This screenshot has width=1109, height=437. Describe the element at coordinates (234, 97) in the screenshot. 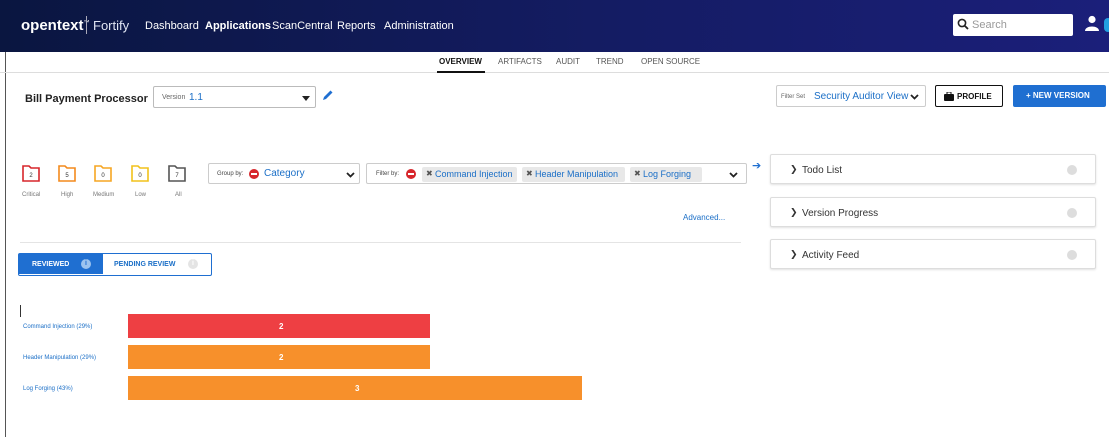

I see `version-select: Version 1.1` at that location.